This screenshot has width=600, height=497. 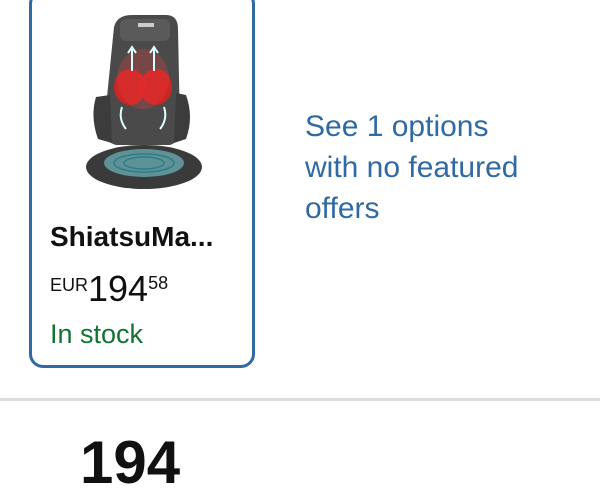 I want to click on see-options-link: See 1 options with no featured offers, so click(x=425, y=167).